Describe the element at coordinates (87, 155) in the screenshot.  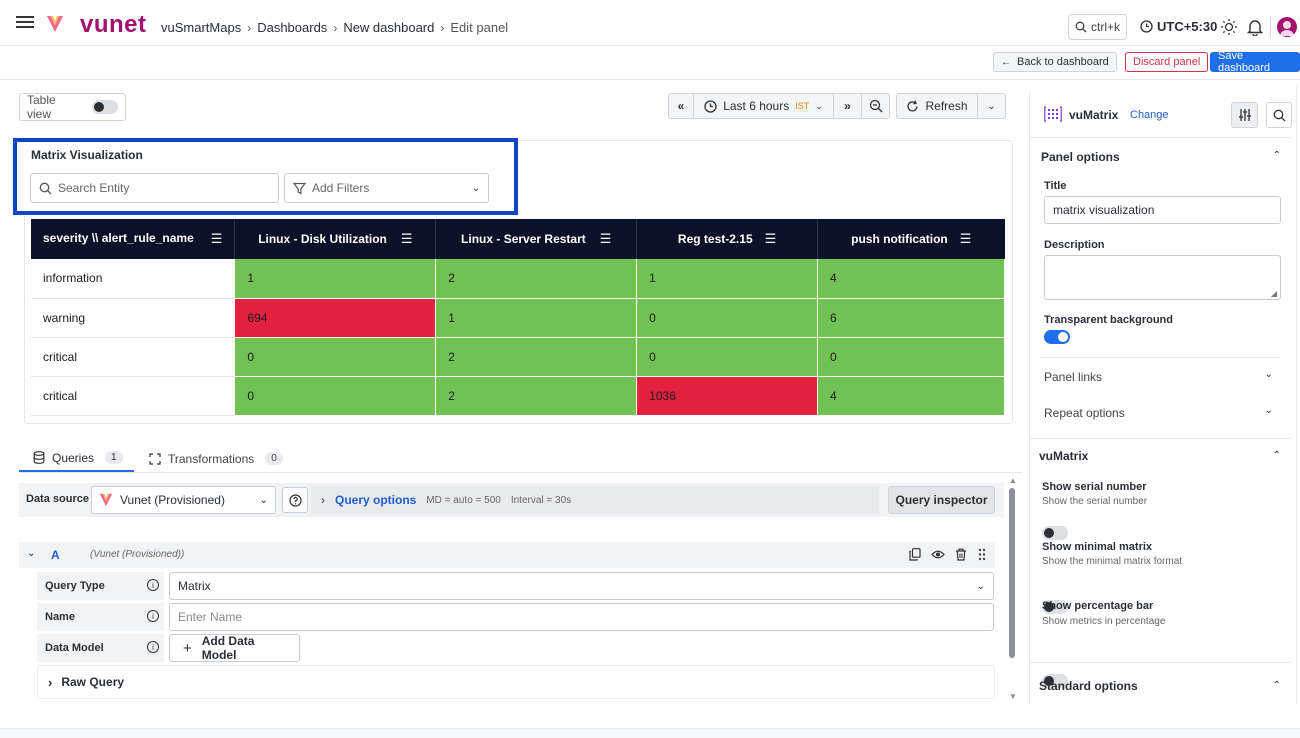
I see `panel-title: Matrix Visualization` at that location.